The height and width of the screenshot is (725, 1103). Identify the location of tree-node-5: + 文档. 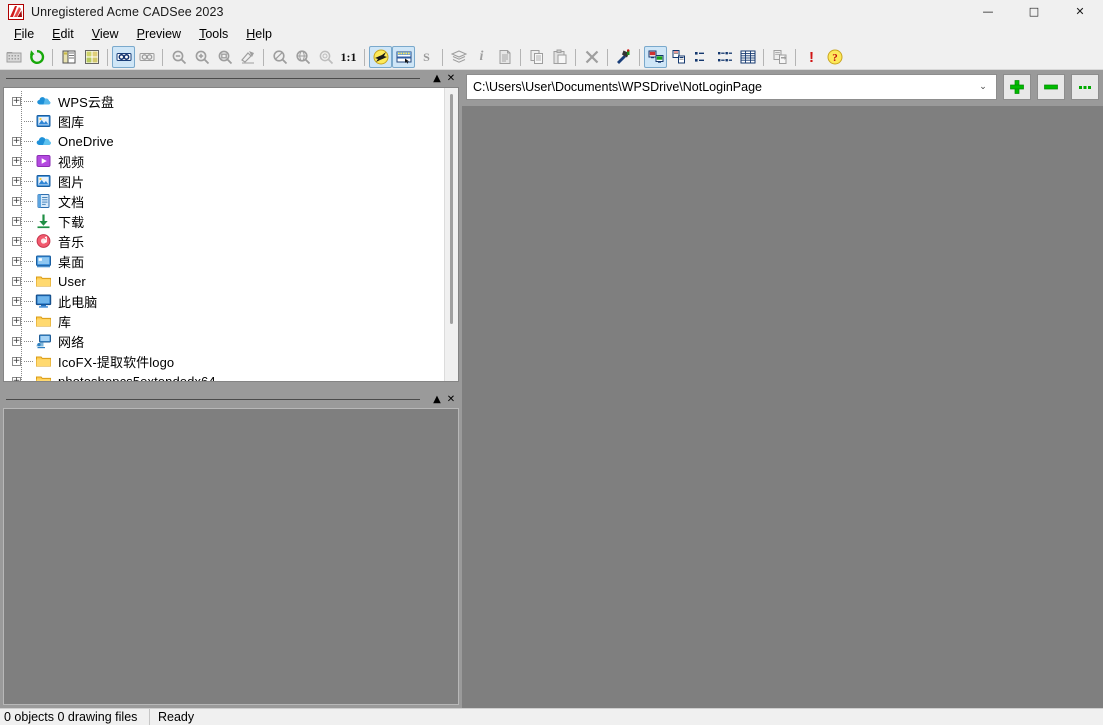
(224, 201).